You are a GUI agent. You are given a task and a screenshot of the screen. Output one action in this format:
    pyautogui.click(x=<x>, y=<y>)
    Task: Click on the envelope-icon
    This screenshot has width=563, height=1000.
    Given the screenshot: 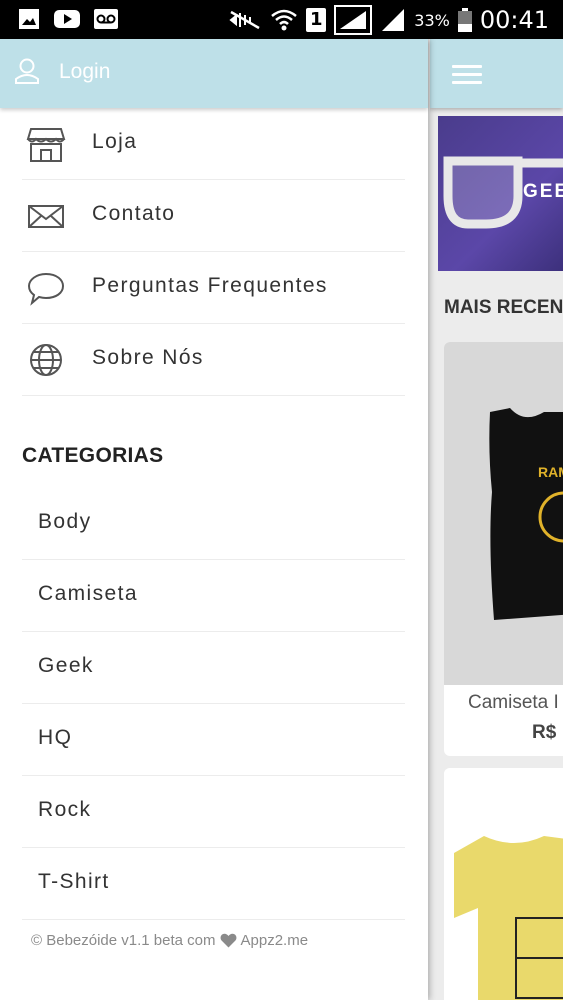 What is the action you would take?
    pyautogui.click(x=46, y=216)
    